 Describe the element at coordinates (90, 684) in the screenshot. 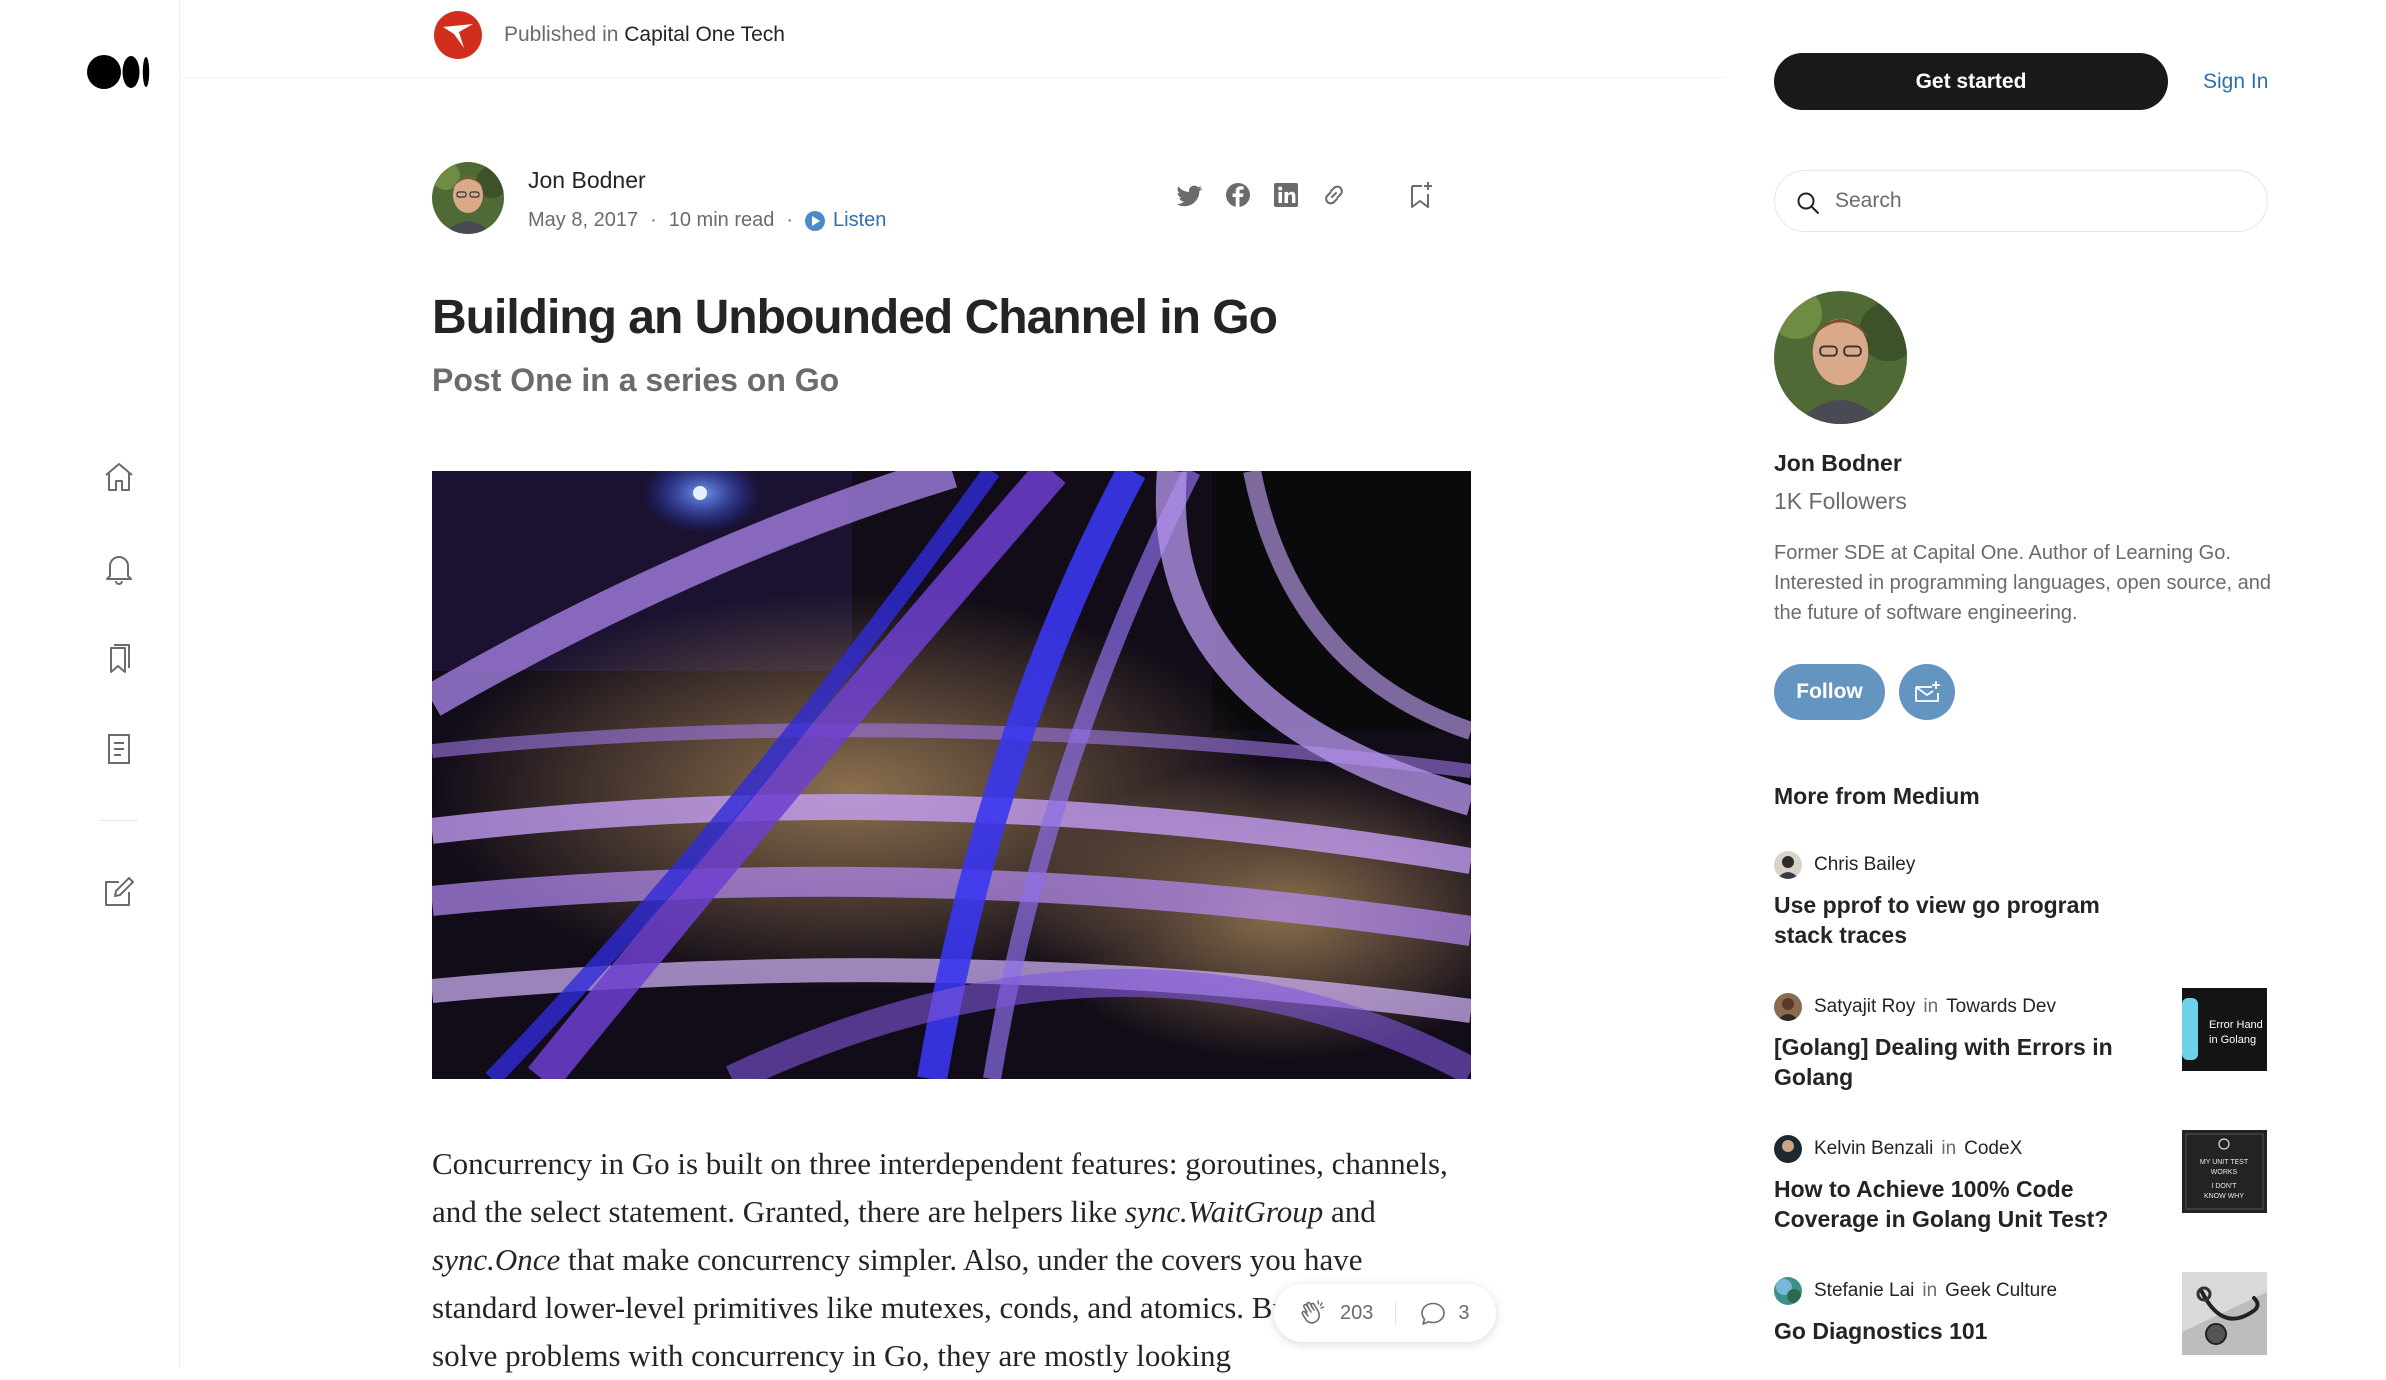

I see `left-navigation-rail` at that location.